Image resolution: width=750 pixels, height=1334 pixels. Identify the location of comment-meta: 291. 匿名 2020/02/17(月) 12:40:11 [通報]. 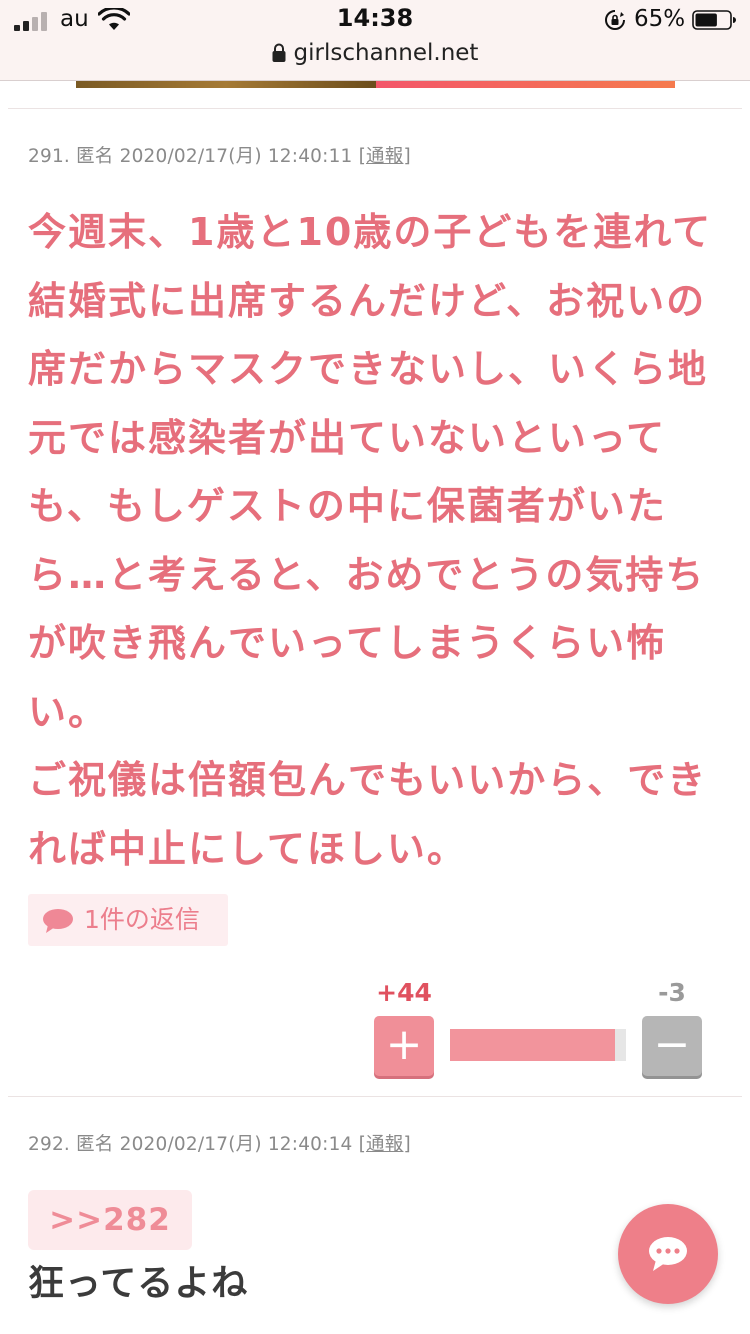
(219, 155).